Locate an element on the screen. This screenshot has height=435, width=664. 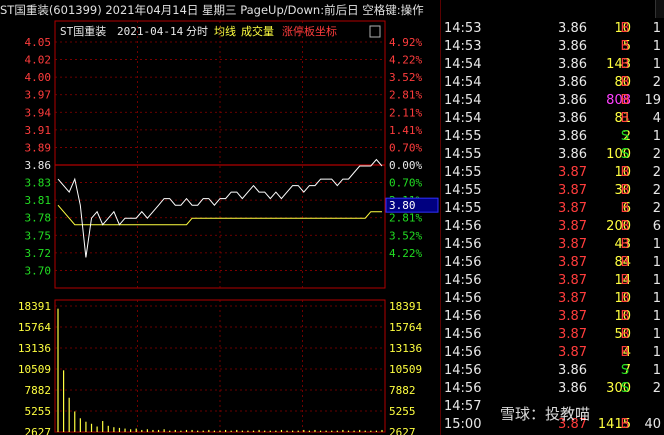
volume-axis-label: 13136 is located at coordinates (34, 348).